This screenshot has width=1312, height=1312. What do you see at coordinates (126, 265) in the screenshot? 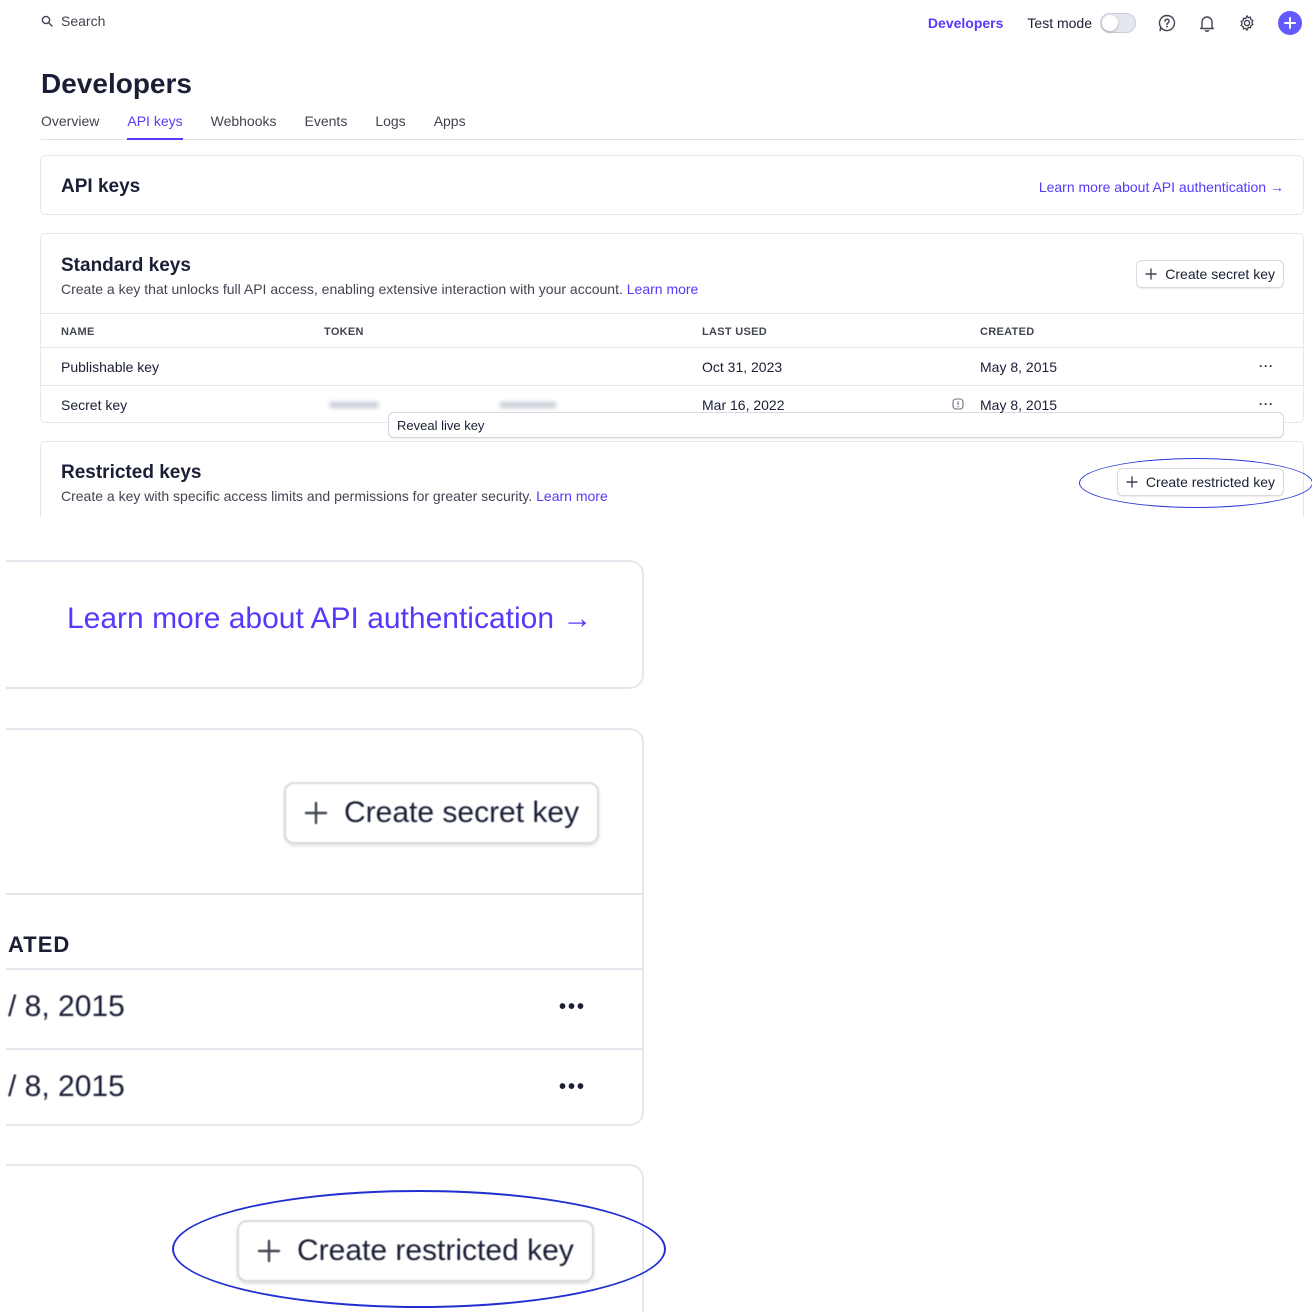
I see `standard-keys-title: Standard keys` at bounding box center [126, 265].